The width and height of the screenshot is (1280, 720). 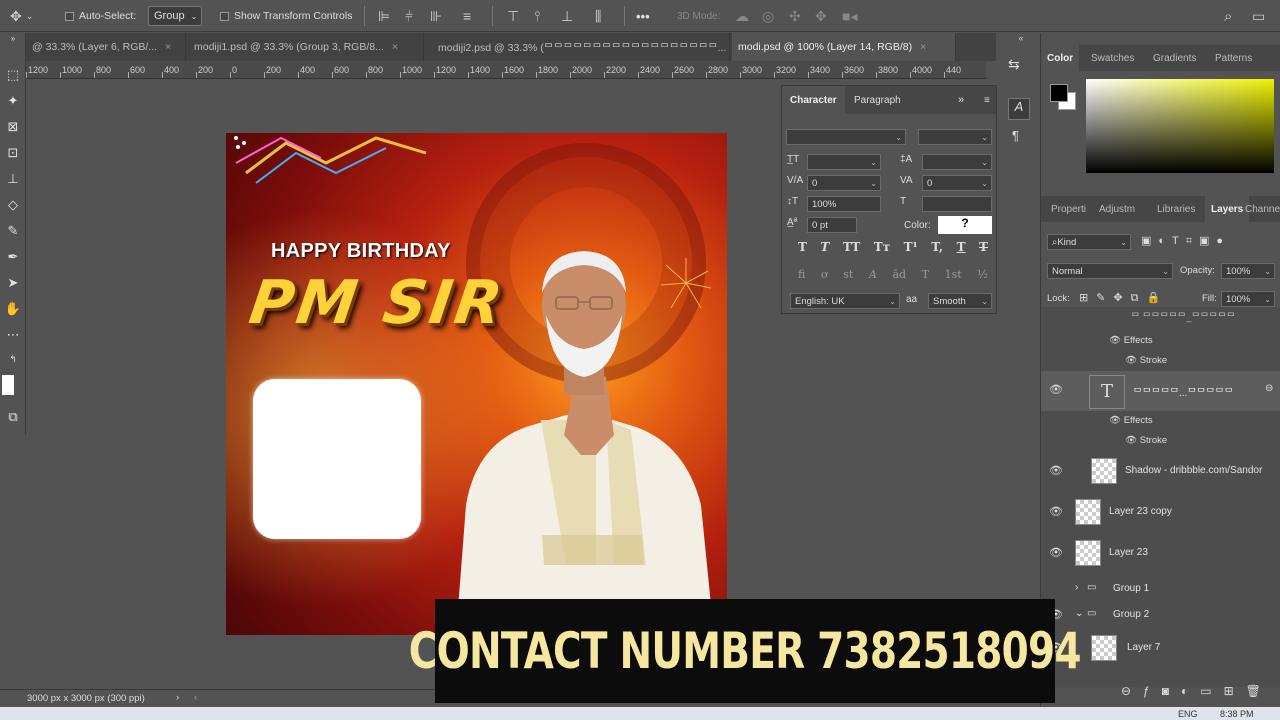 I want to click on fill-field: 100% ⌄, so click(x=1248, y=299).